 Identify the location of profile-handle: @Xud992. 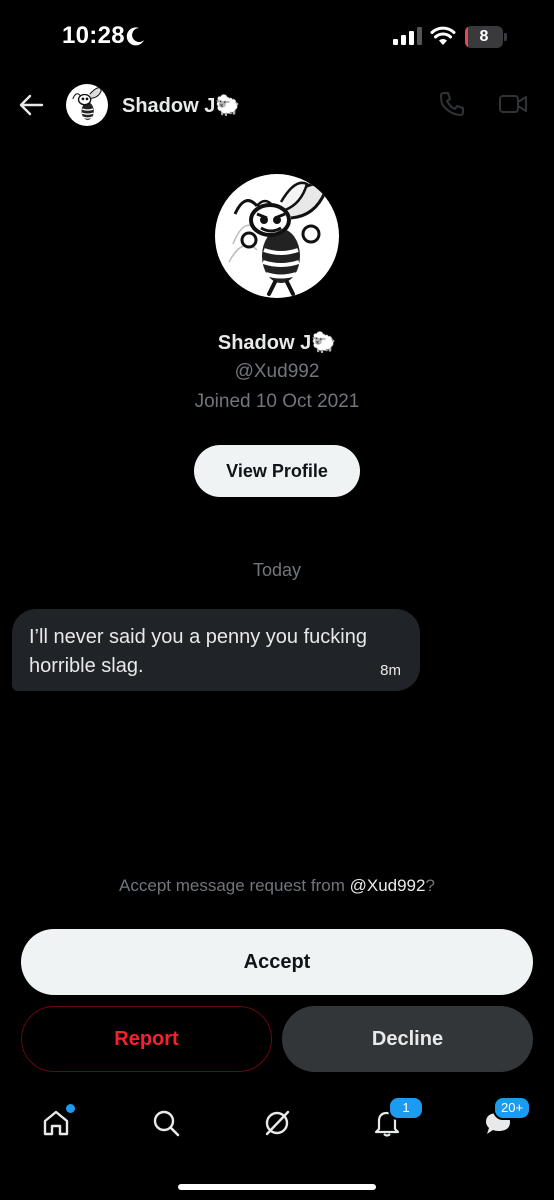
(277, 371).